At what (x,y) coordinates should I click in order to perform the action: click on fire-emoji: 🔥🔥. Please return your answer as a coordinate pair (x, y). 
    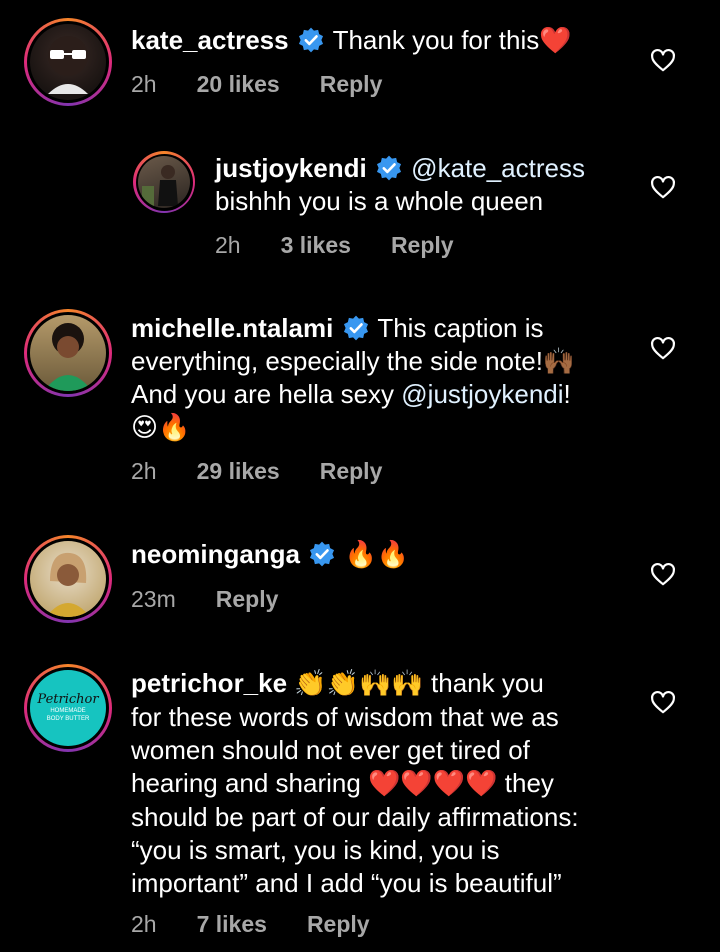
    Looking at the image, I should click on (377, 555).